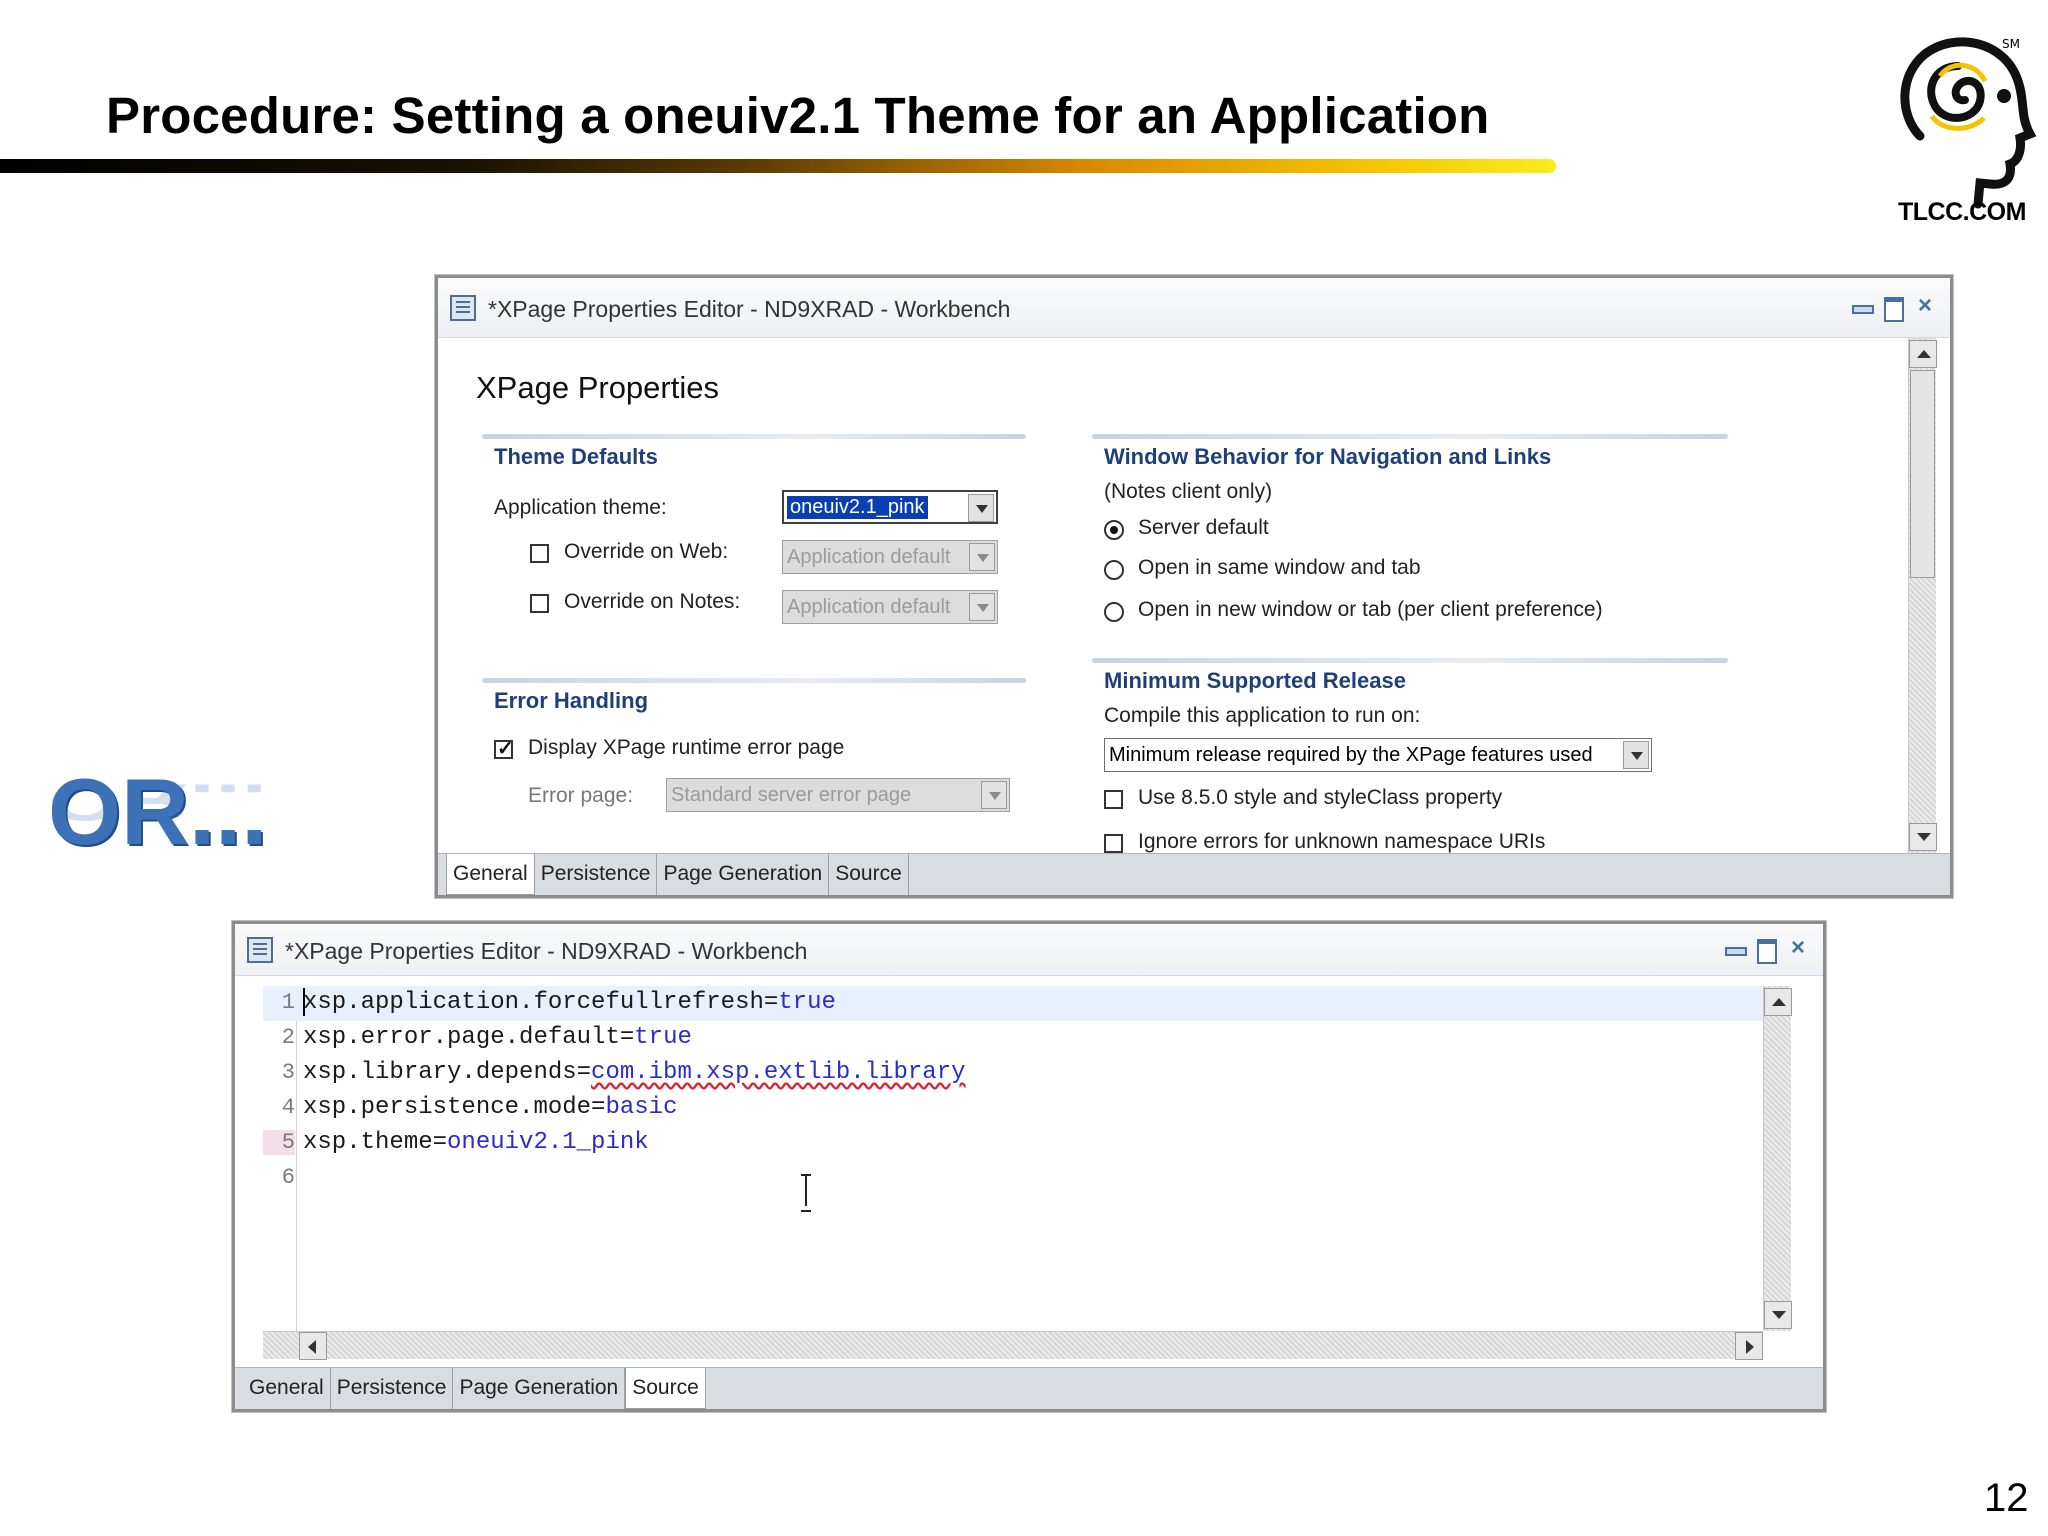  What do you see at coordinates (576, 456) in the screenshot?
I see `section-heading: Theme Defaults` at bounding box center [576, 456].